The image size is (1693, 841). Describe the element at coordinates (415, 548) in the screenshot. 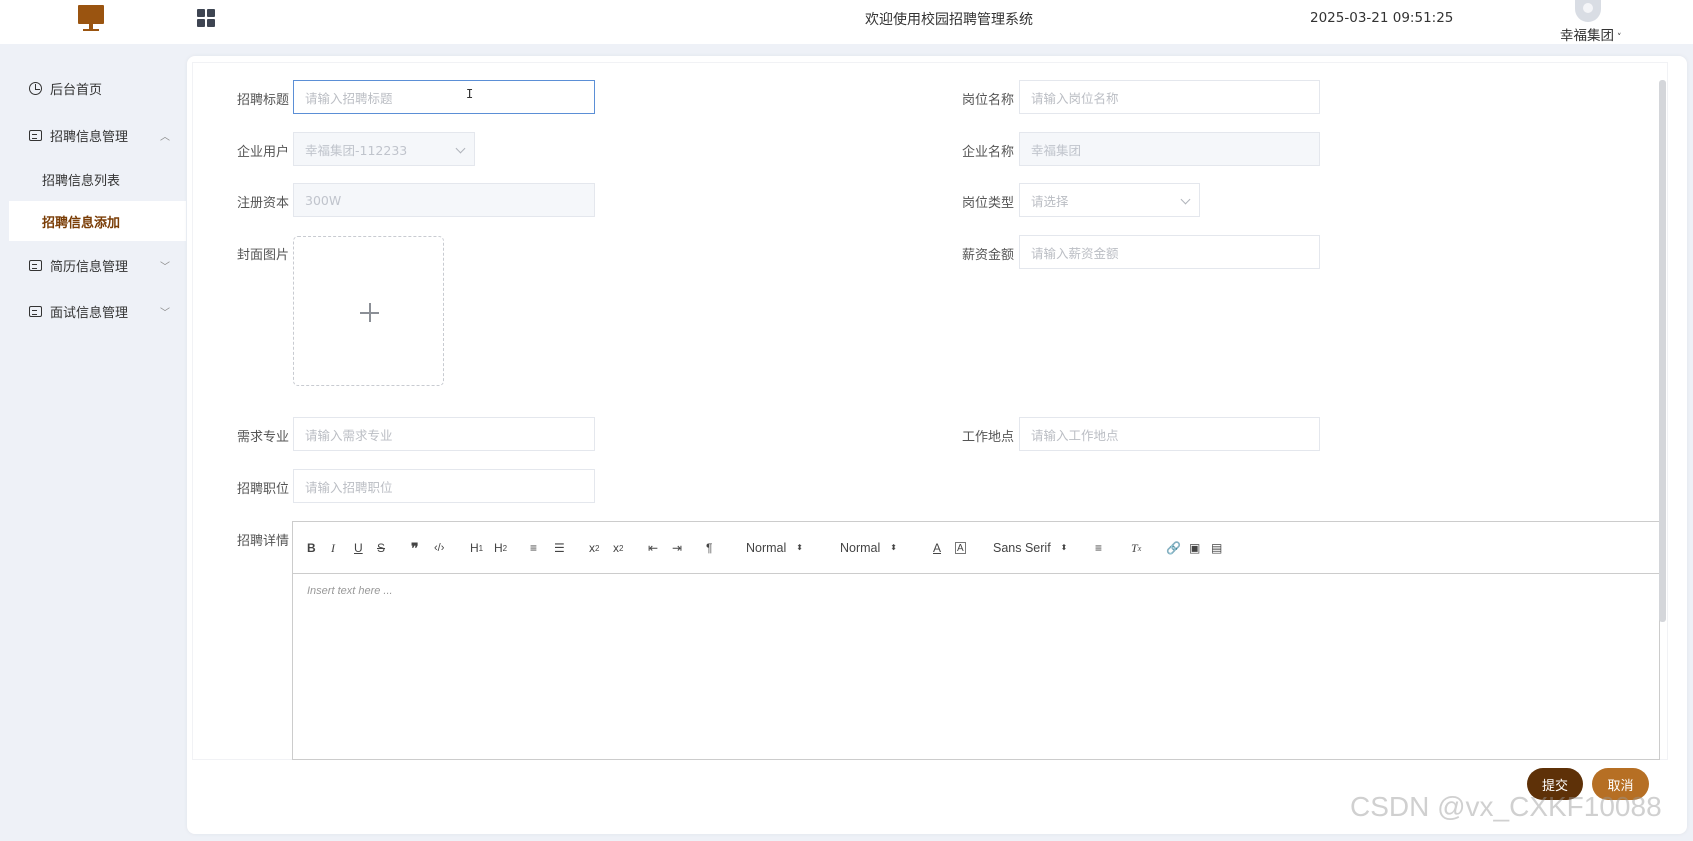

I see `blockquote-icon: ❞` at that location.